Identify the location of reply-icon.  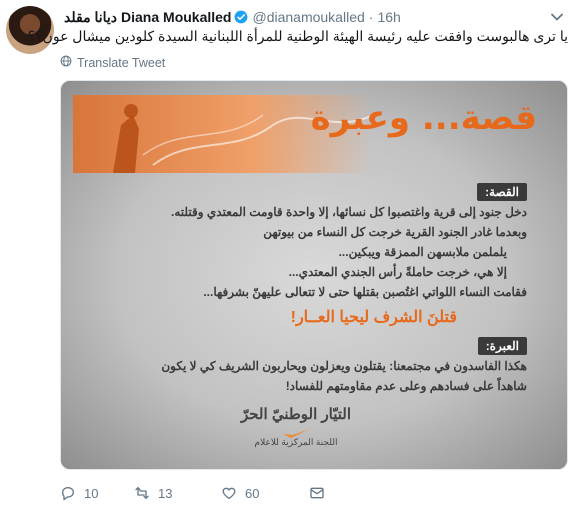
(68, 494).